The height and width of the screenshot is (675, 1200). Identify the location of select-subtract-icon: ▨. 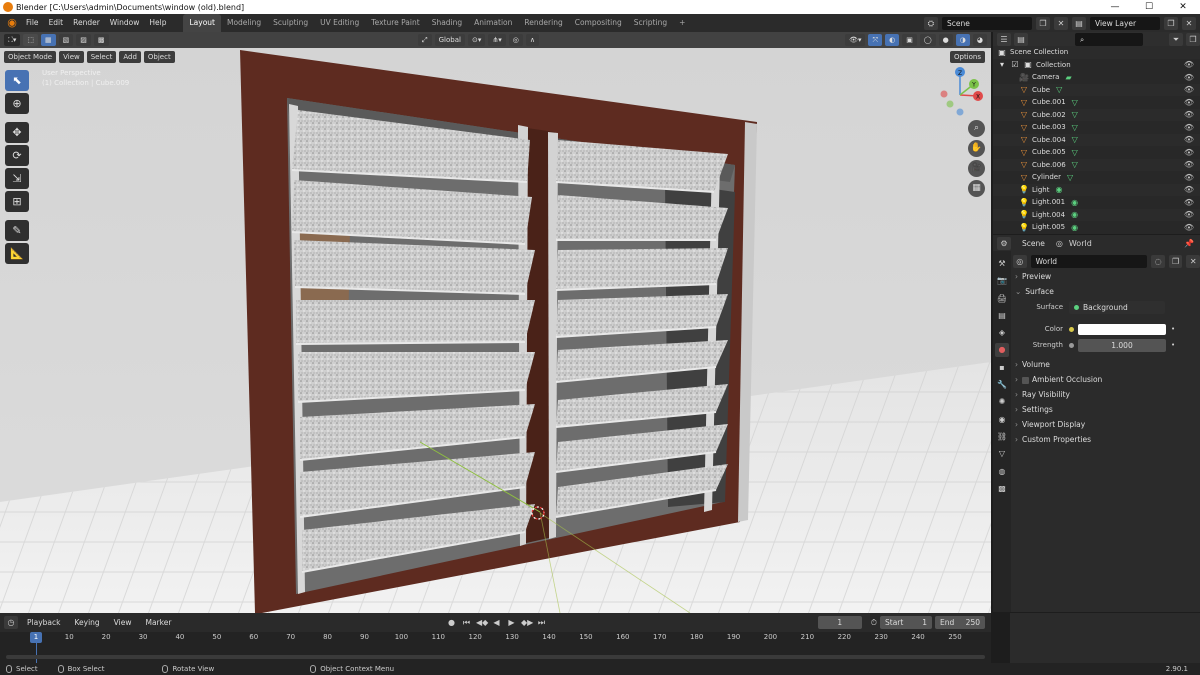
(83, 40).